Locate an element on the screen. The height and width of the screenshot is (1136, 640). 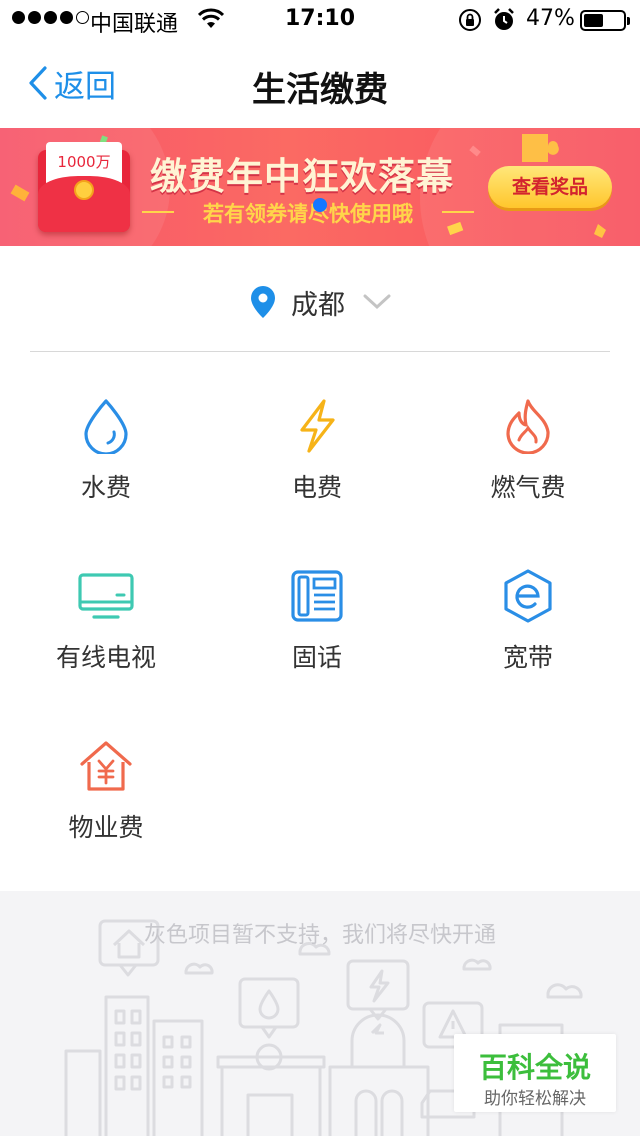
banner-subline: 若有领券请尽快使用哦 is located at coordinates (308, 213).